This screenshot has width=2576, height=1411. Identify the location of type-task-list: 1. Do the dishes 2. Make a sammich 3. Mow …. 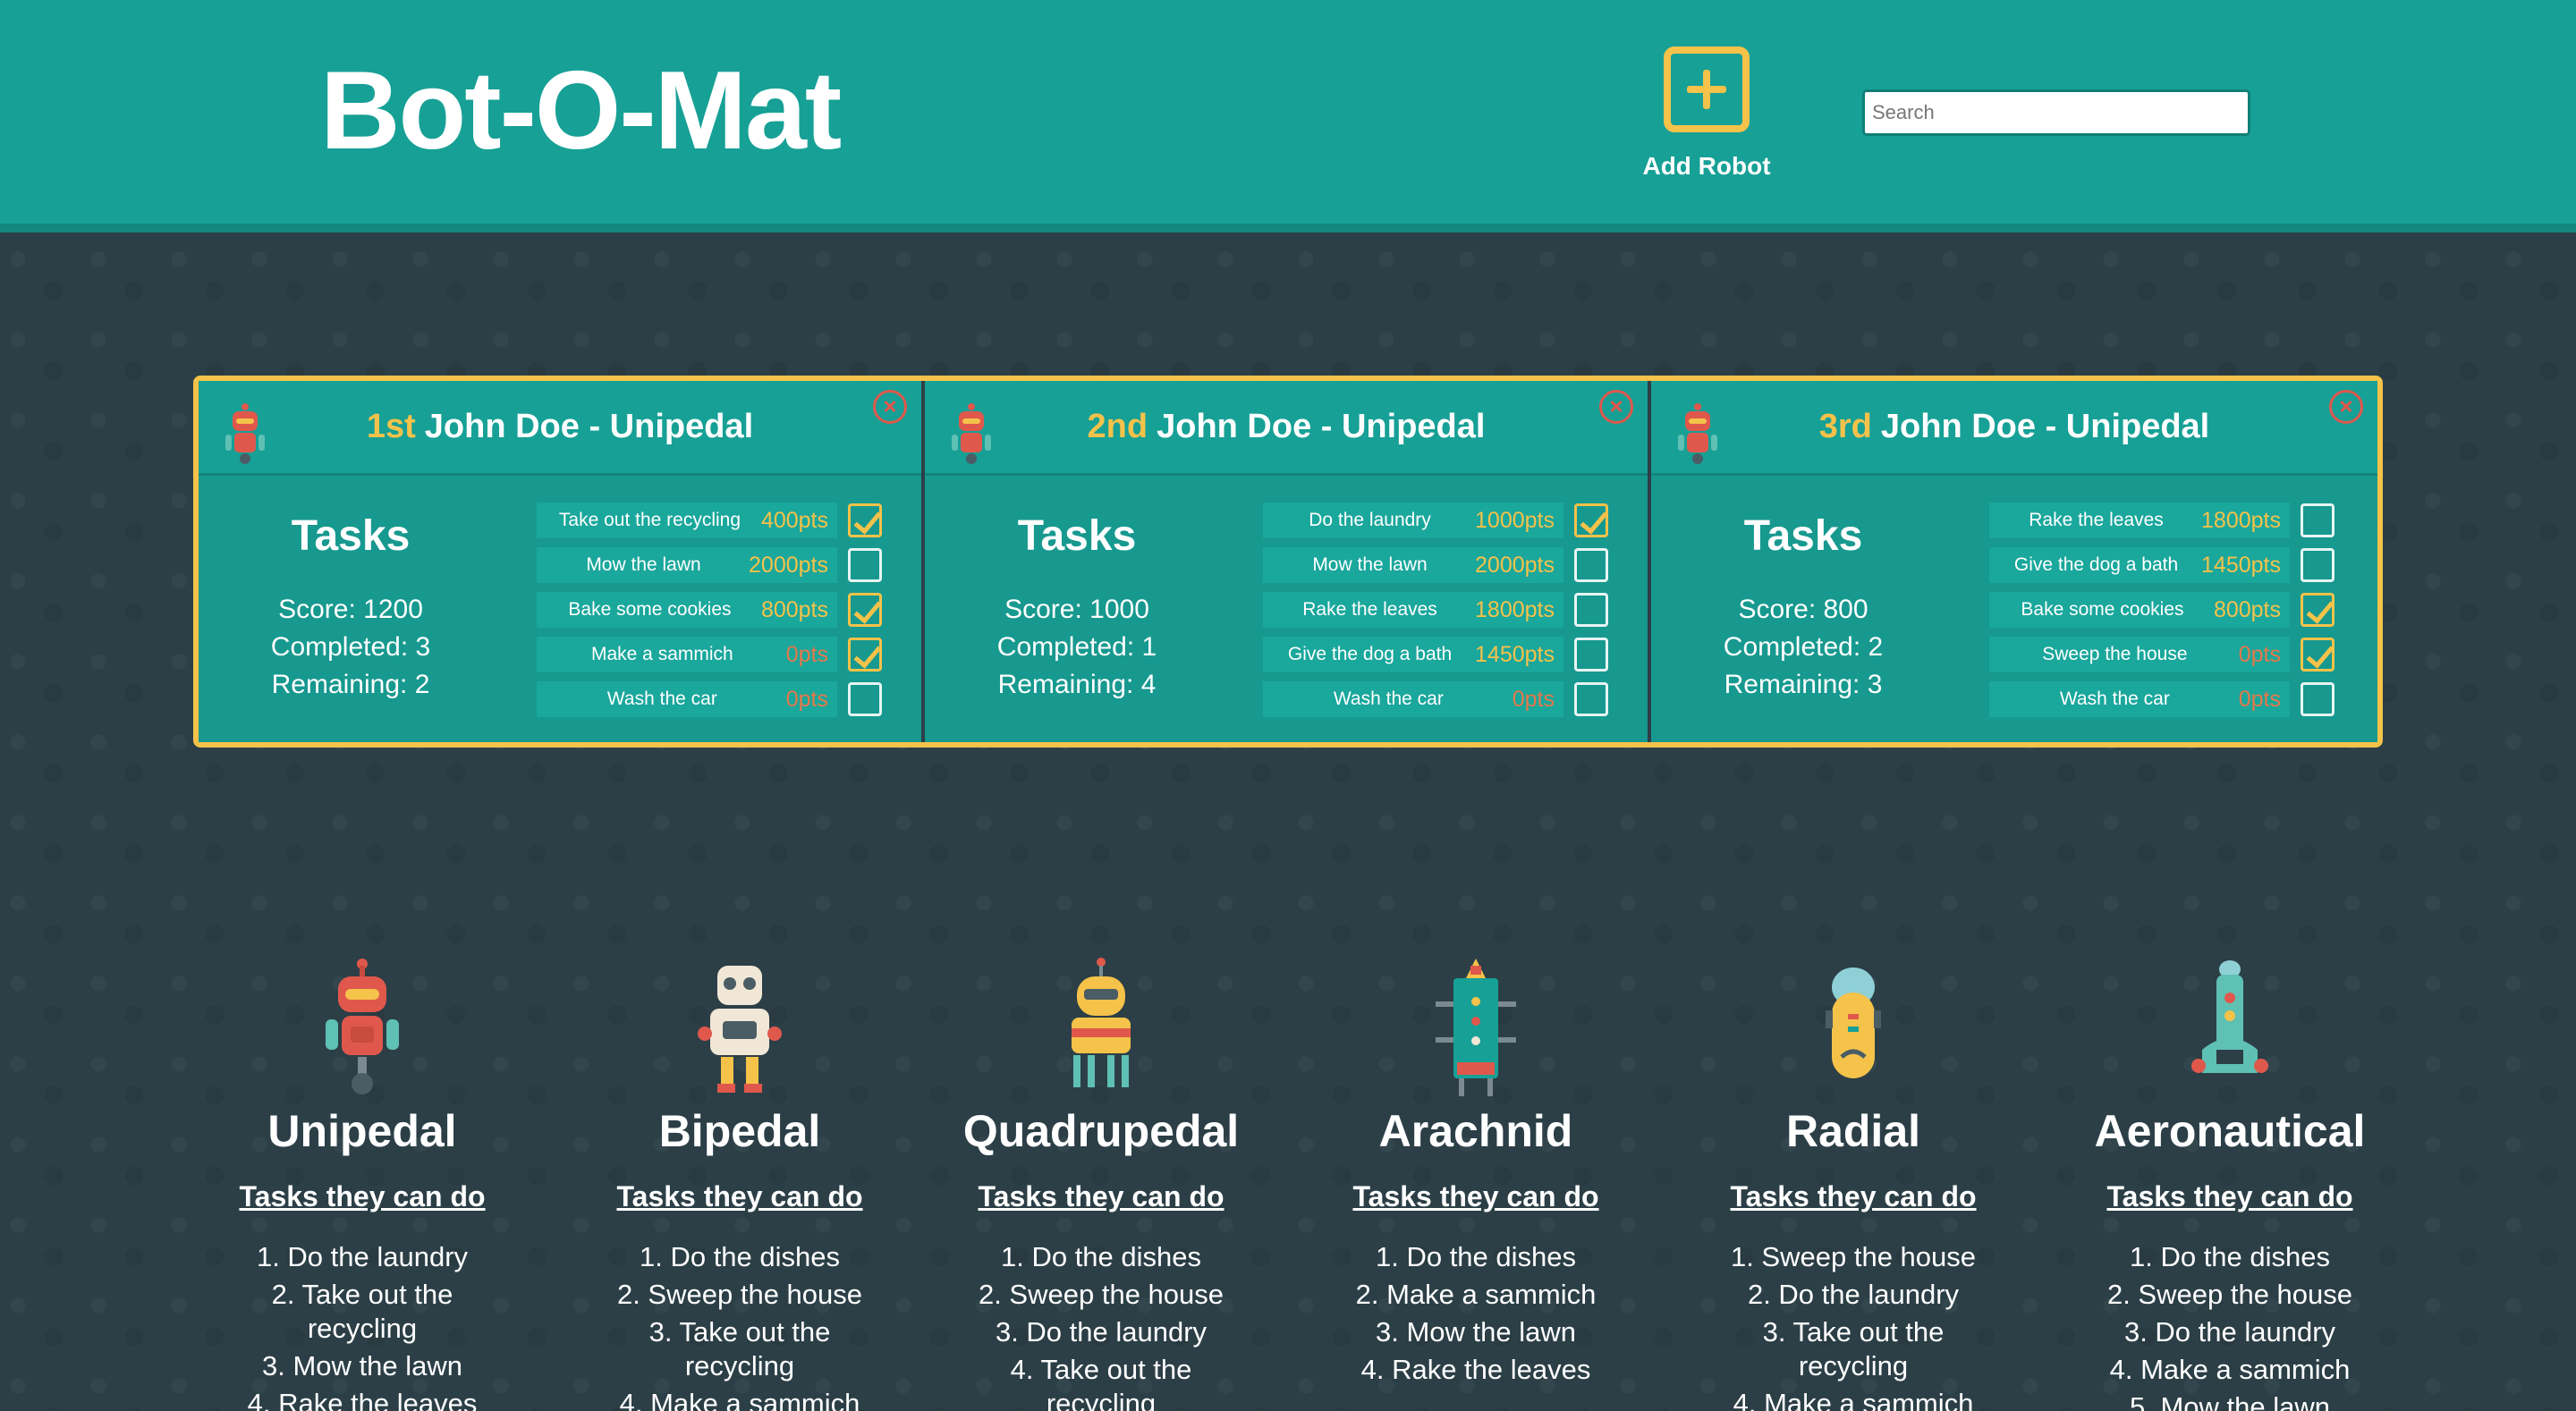
(1476, 1313).